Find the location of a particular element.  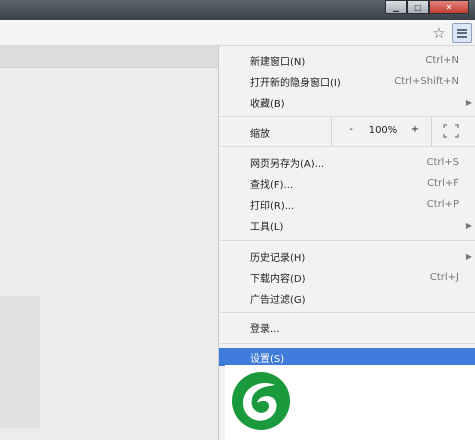

menu-item-print: 打印(R)... Ctrl+P is located at coordinates (347, 204).